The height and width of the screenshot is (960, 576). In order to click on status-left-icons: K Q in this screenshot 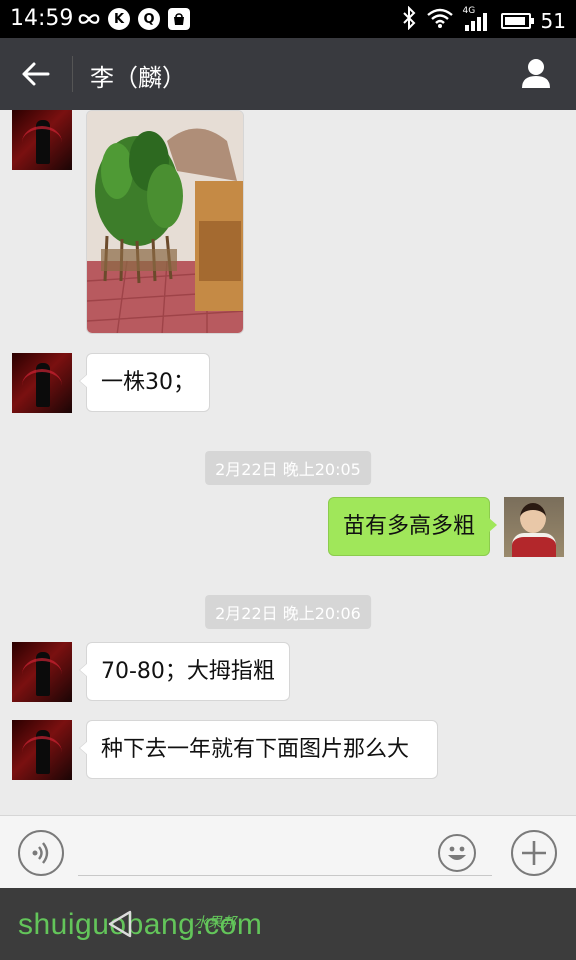, I will do `click(134, 19)`.